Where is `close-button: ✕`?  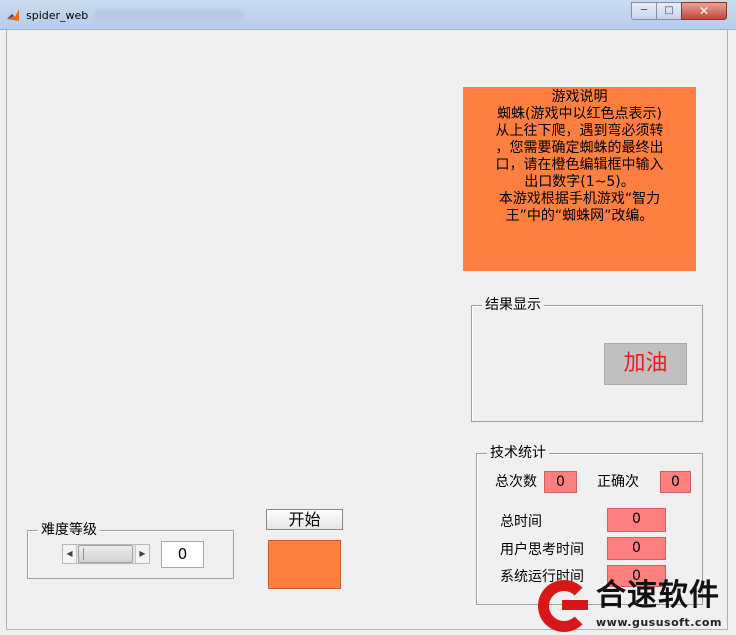 close-button: ✕ is located at coordinates (704, 11).